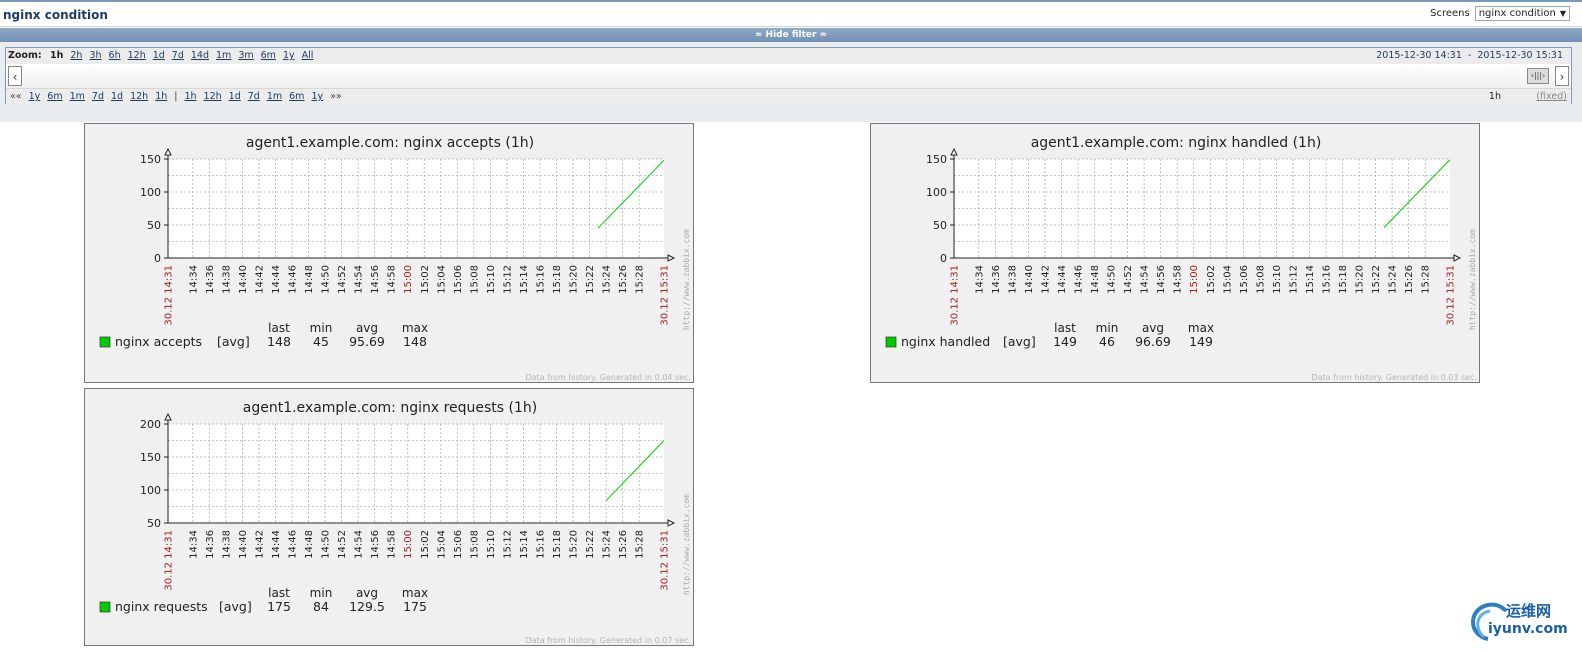 This screenshot has height=651, width=1582. What do you see at coordinates (15, 76) in the screenshot?
I see `scroll-left-button: ‹` at bounding box center [15, 76].